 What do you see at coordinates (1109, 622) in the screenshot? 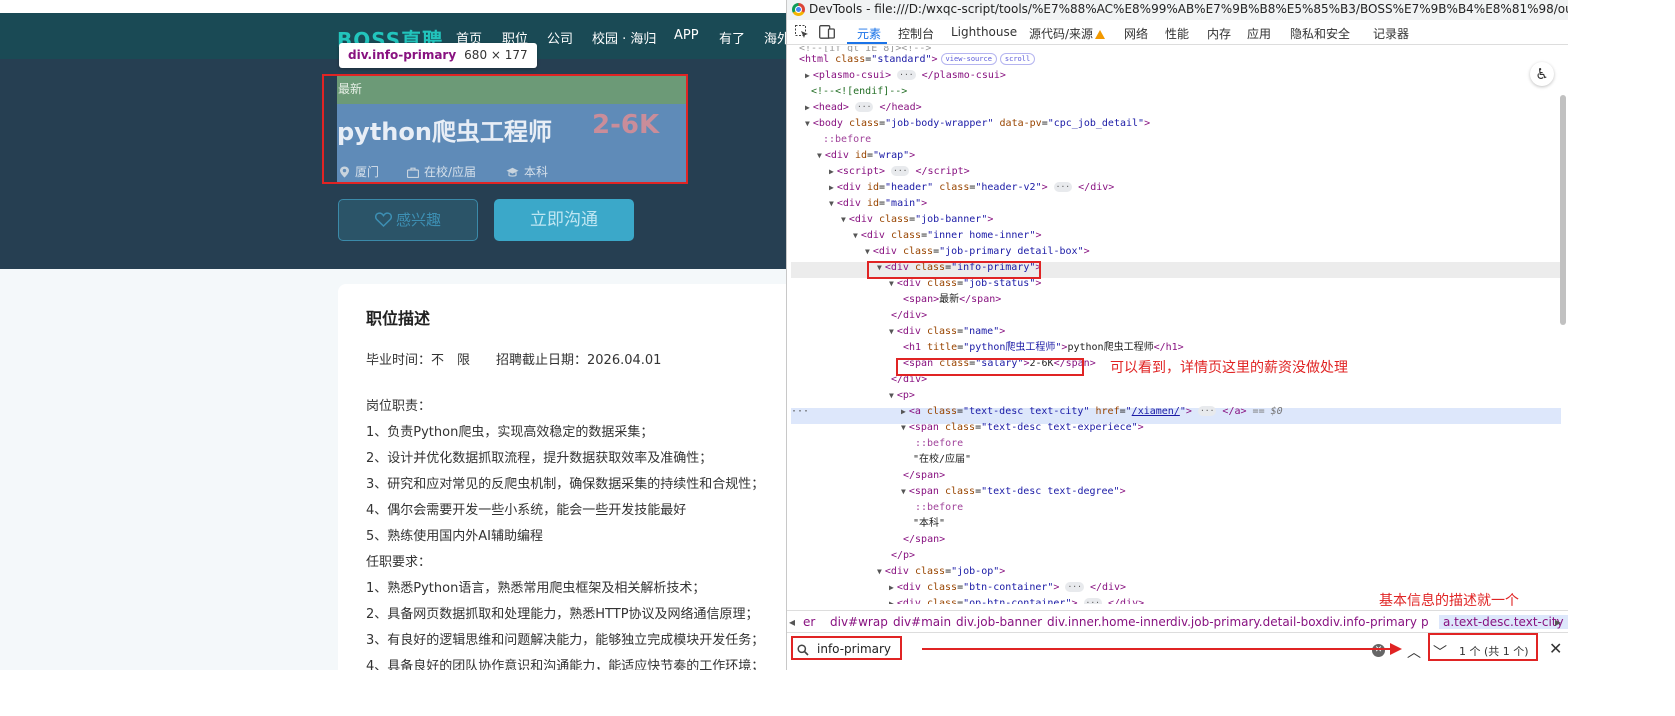
I see `breadcrumb-item: div.inner.home-inner` at bounding box center [1109, 622].